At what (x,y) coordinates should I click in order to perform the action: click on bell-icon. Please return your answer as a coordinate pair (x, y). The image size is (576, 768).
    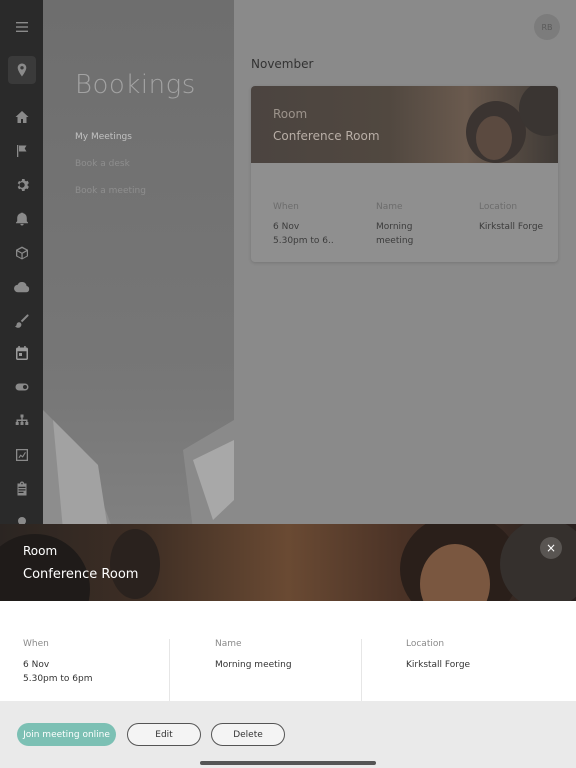
    Looking at the image, I should click on (21, 219).